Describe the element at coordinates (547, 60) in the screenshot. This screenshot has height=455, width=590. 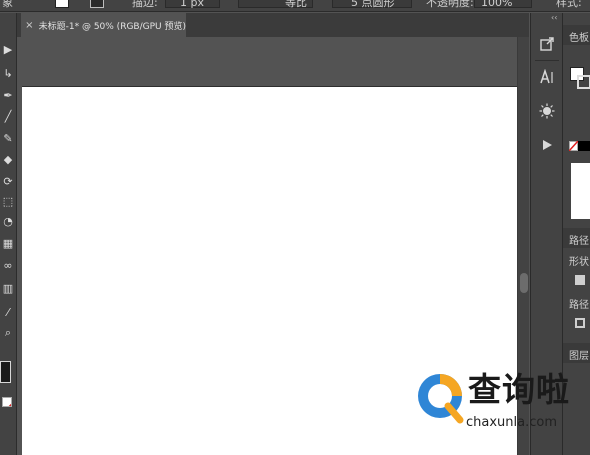
I see `dock-divider` at that location.